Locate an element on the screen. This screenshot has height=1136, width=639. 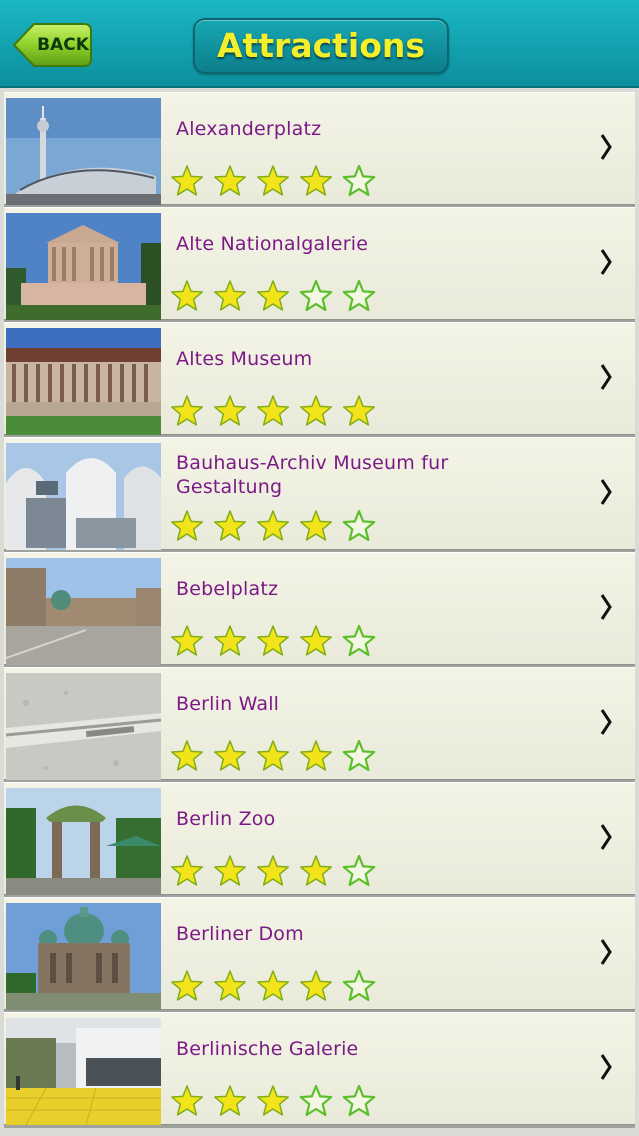
title-box: Attractions is located at coordinates (321, 46).